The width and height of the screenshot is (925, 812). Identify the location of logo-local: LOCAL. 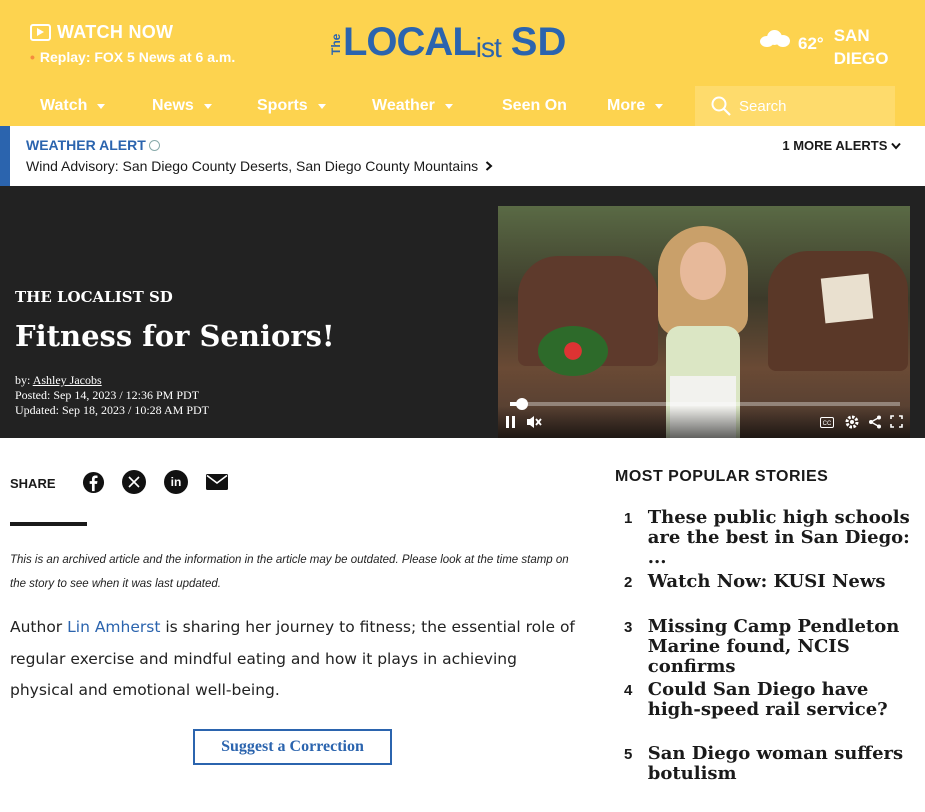
(410, 42).